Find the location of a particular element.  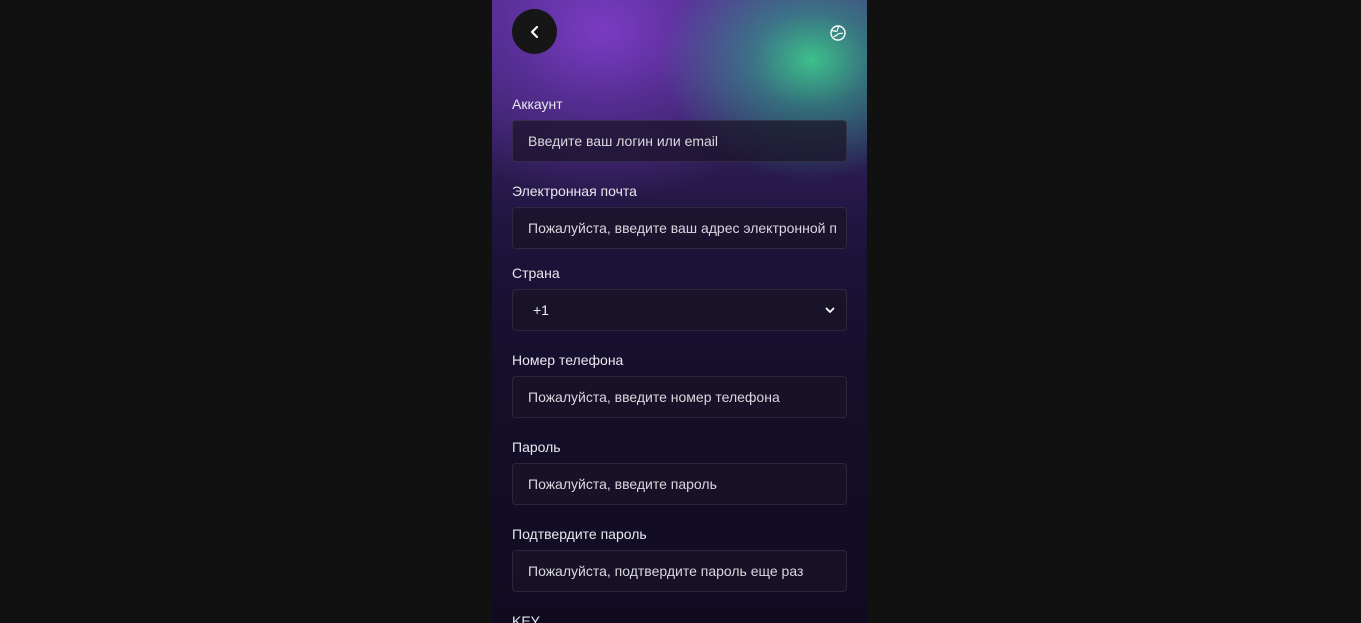

email-field: Электронная почта is located at coordinates (679, 215).